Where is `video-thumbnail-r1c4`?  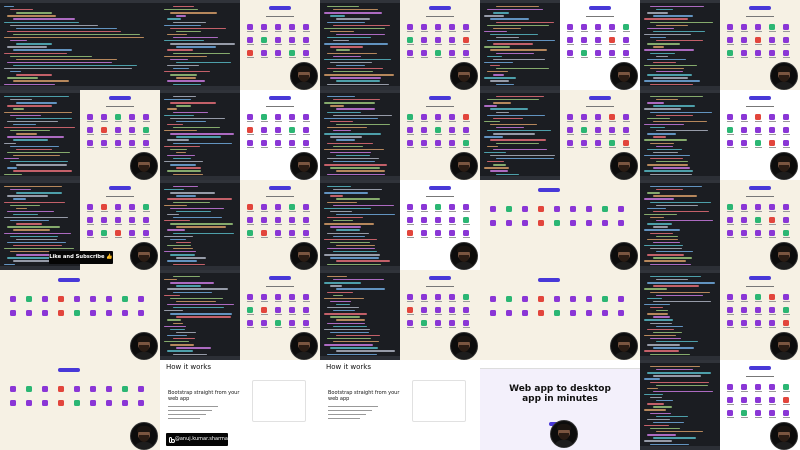 video-thumbnail-r1c4 is located at coordinates (720, 135).